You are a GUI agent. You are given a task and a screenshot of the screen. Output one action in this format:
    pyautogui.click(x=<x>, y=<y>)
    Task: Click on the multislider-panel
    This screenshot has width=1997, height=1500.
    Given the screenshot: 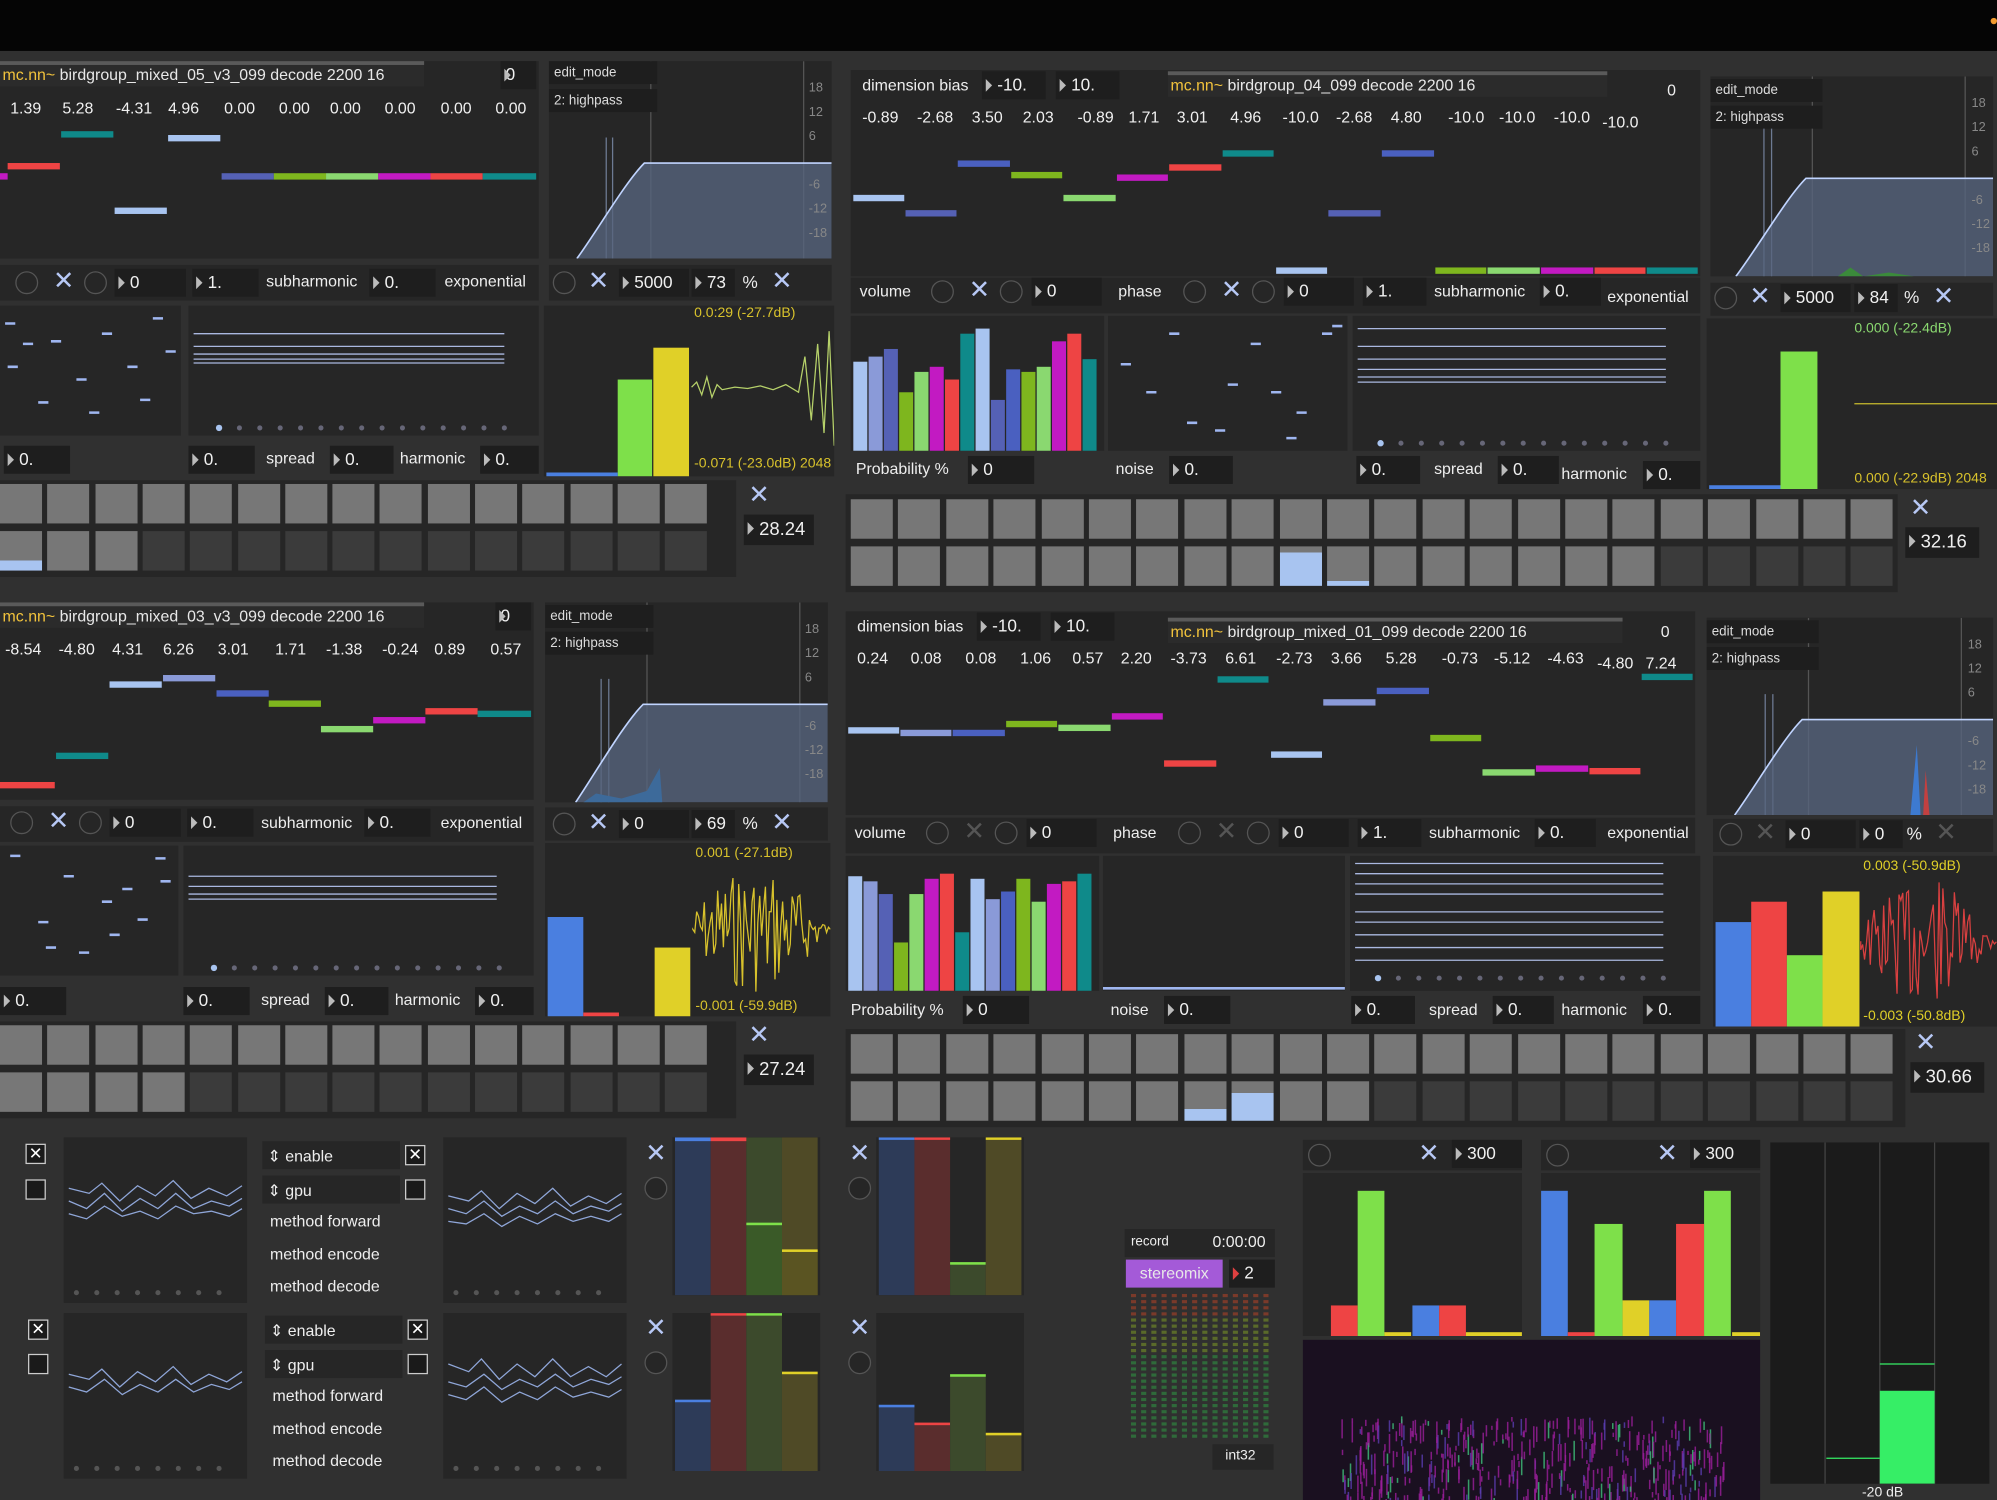 What is the action you would take?
    pyautogui.click(x=267, y=701)
    